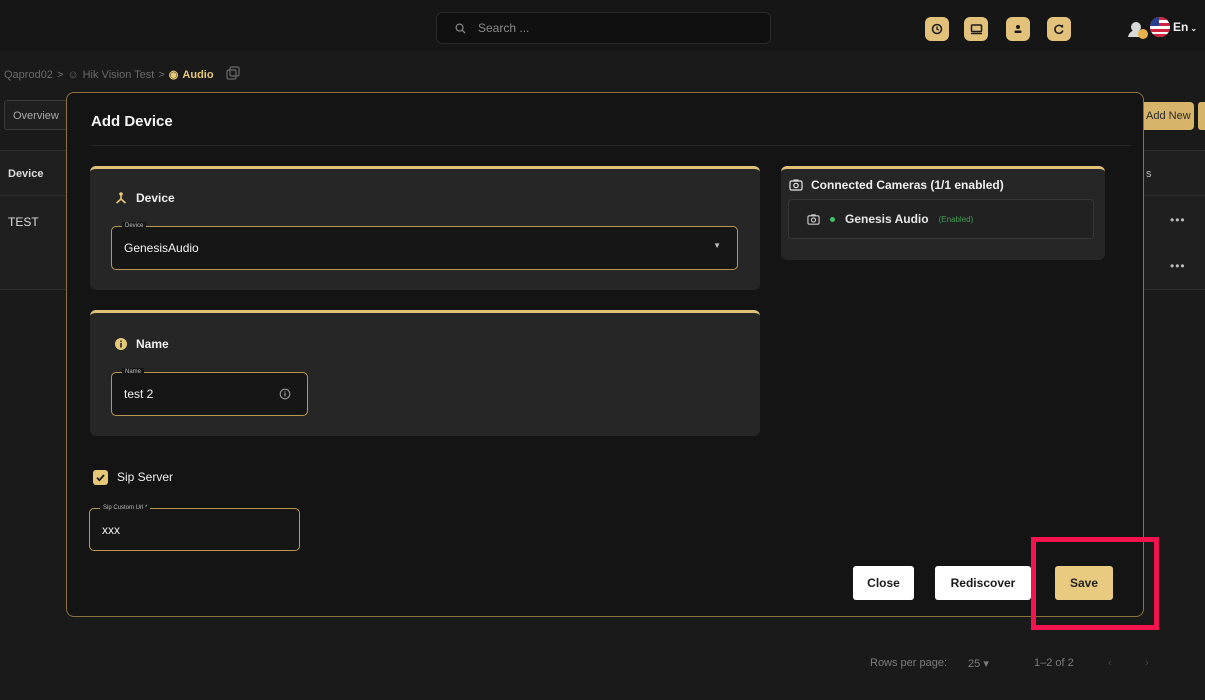  What do you see at coordinates (986, 664) in the screenshot?
I see `caret-down-icon: ▾` at bounding box center [986, 664].